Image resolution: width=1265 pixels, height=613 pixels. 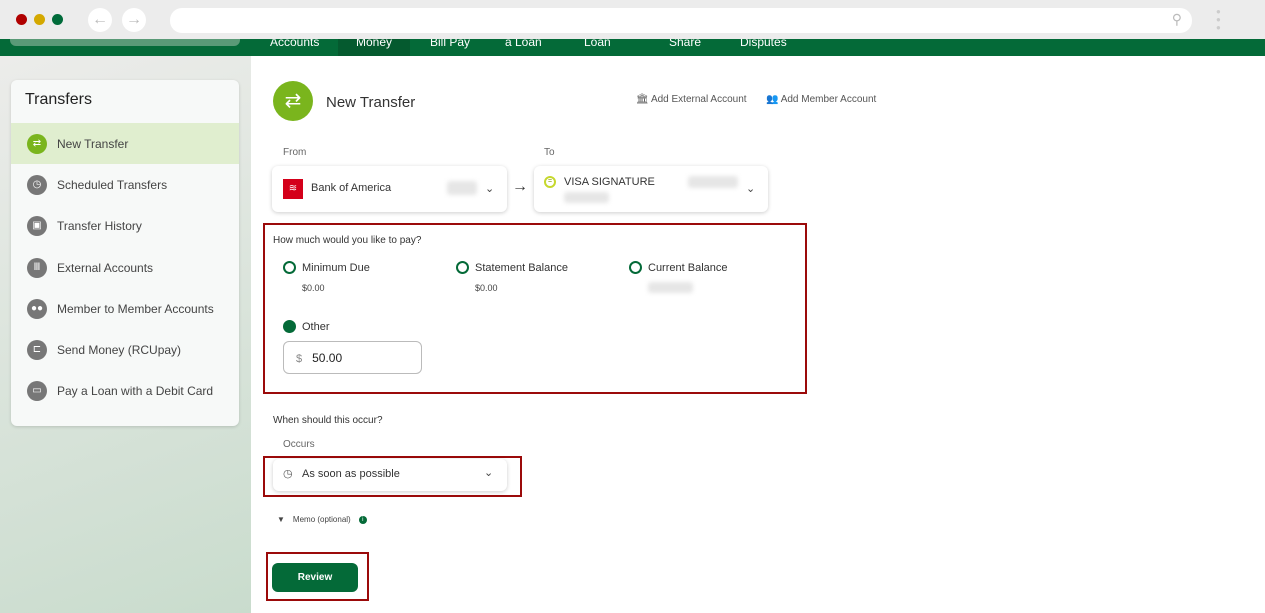 What do you see at coordinates (486, 288) in the screenshot?
I see `statement-balance-amount: $0.00` at bounding box center [486, 288].